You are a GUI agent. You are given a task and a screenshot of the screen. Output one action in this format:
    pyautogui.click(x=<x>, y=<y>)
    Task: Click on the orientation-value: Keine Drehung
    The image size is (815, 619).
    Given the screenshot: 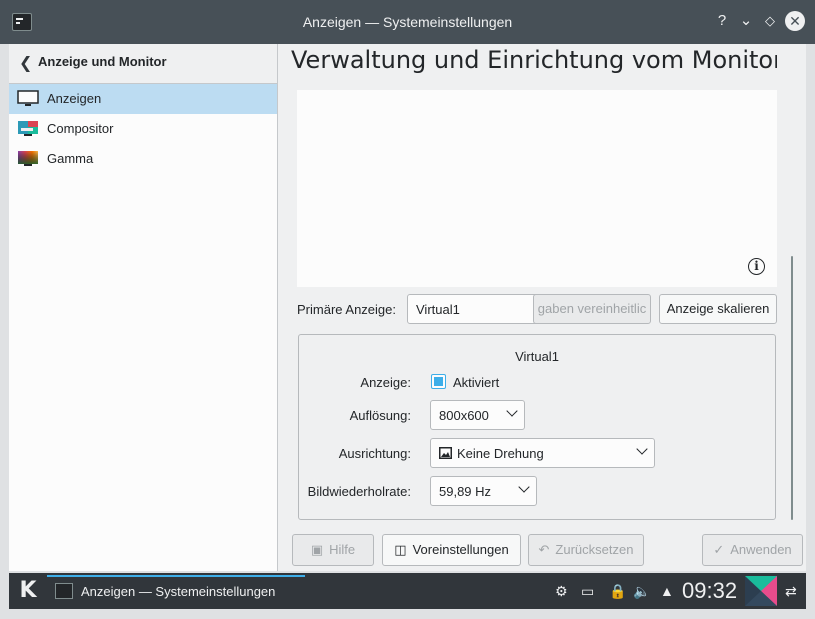 What is the action you would take?
    pyautogui.click(x=500, y=453)
    